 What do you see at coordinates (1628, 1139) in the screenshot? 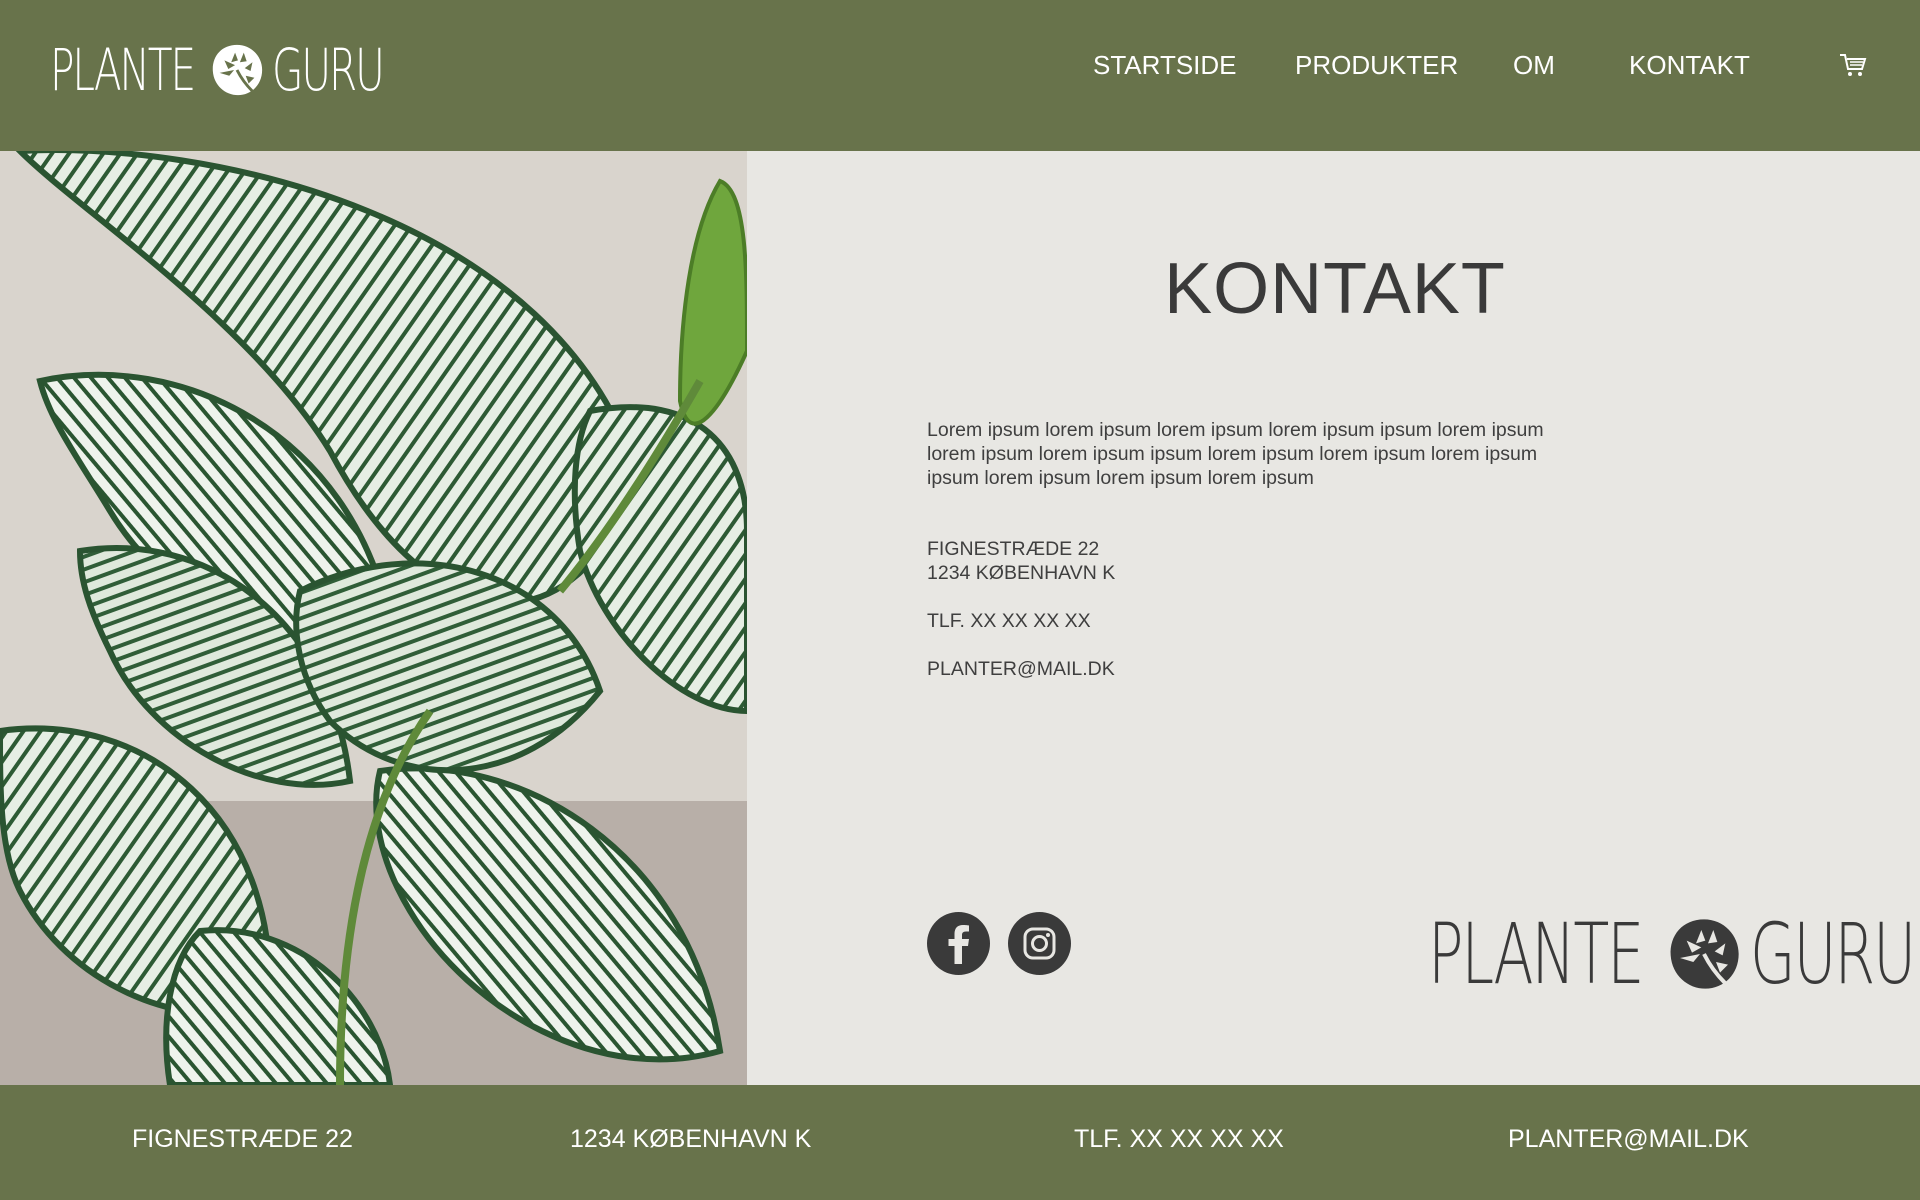
I see `footer-email: PLANTER@MAIL.DK` at bounding box center [1628, 1139].